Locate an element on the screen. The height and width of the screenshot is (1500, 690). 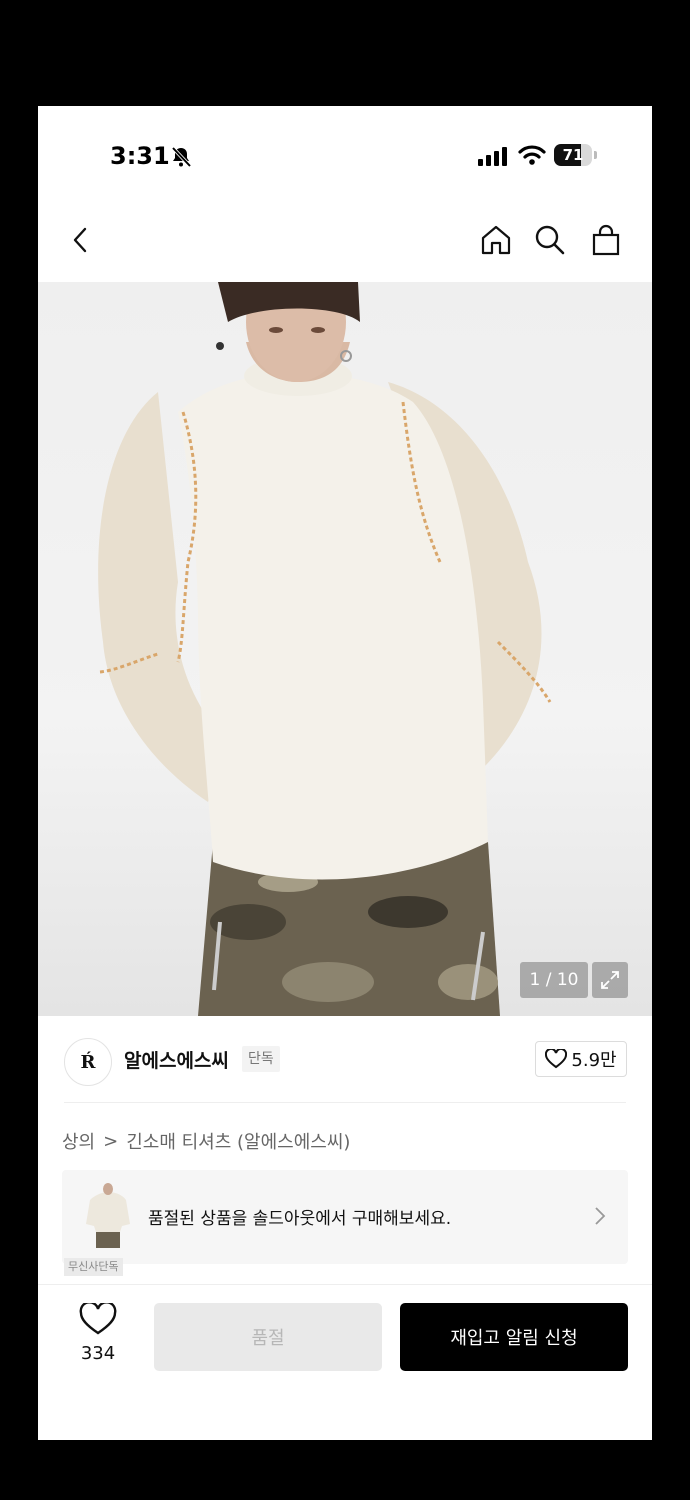
search-button is located at coordinates (550, 240).